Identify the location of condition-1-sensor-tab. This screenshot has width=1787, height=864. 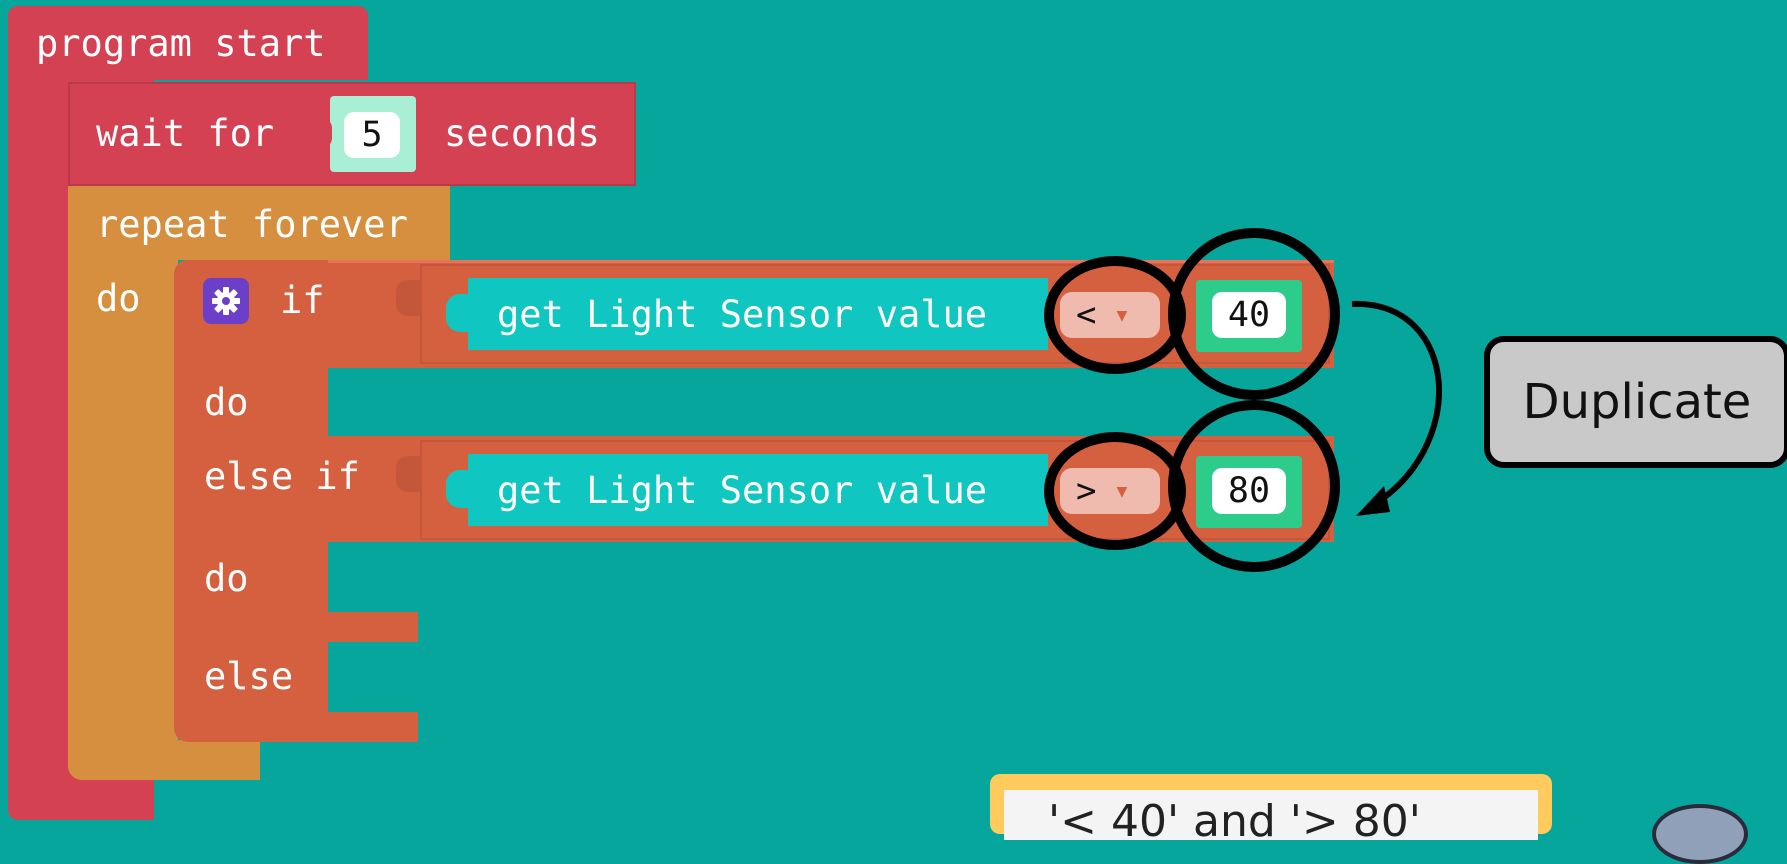
(458, 313).